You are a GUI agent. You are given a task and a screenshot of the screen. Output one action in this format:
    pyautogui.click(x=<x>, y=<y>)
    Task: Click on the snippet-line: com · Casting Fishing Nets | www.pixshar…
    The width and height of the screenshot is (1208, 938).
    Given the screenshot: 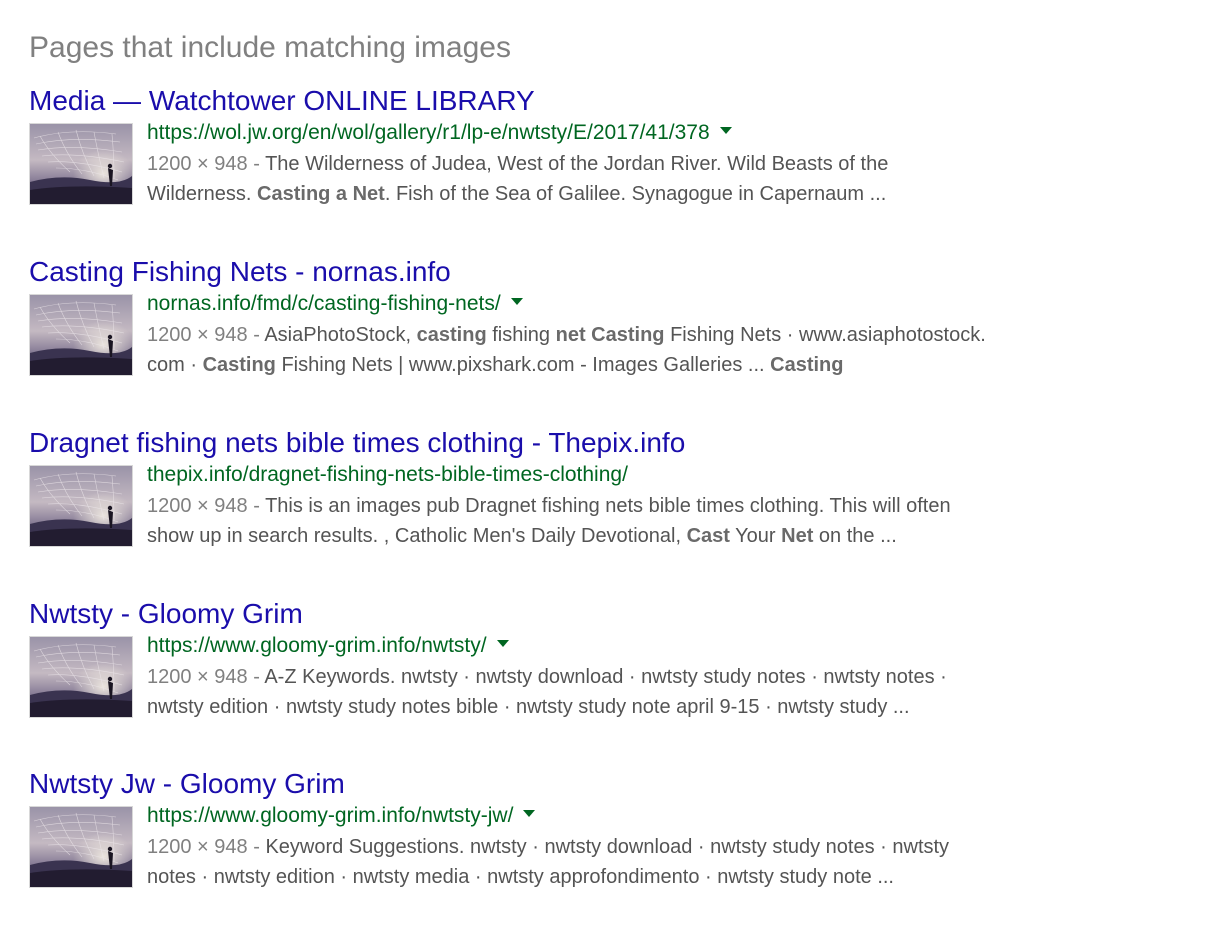 What is the action you would take?
    pyautogui.click(x=617, y=365)
    